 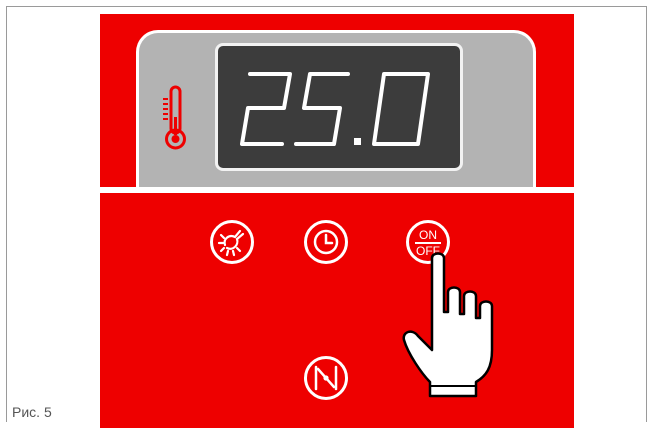 I want to click on clock-icon, so click(x=326, y=242).